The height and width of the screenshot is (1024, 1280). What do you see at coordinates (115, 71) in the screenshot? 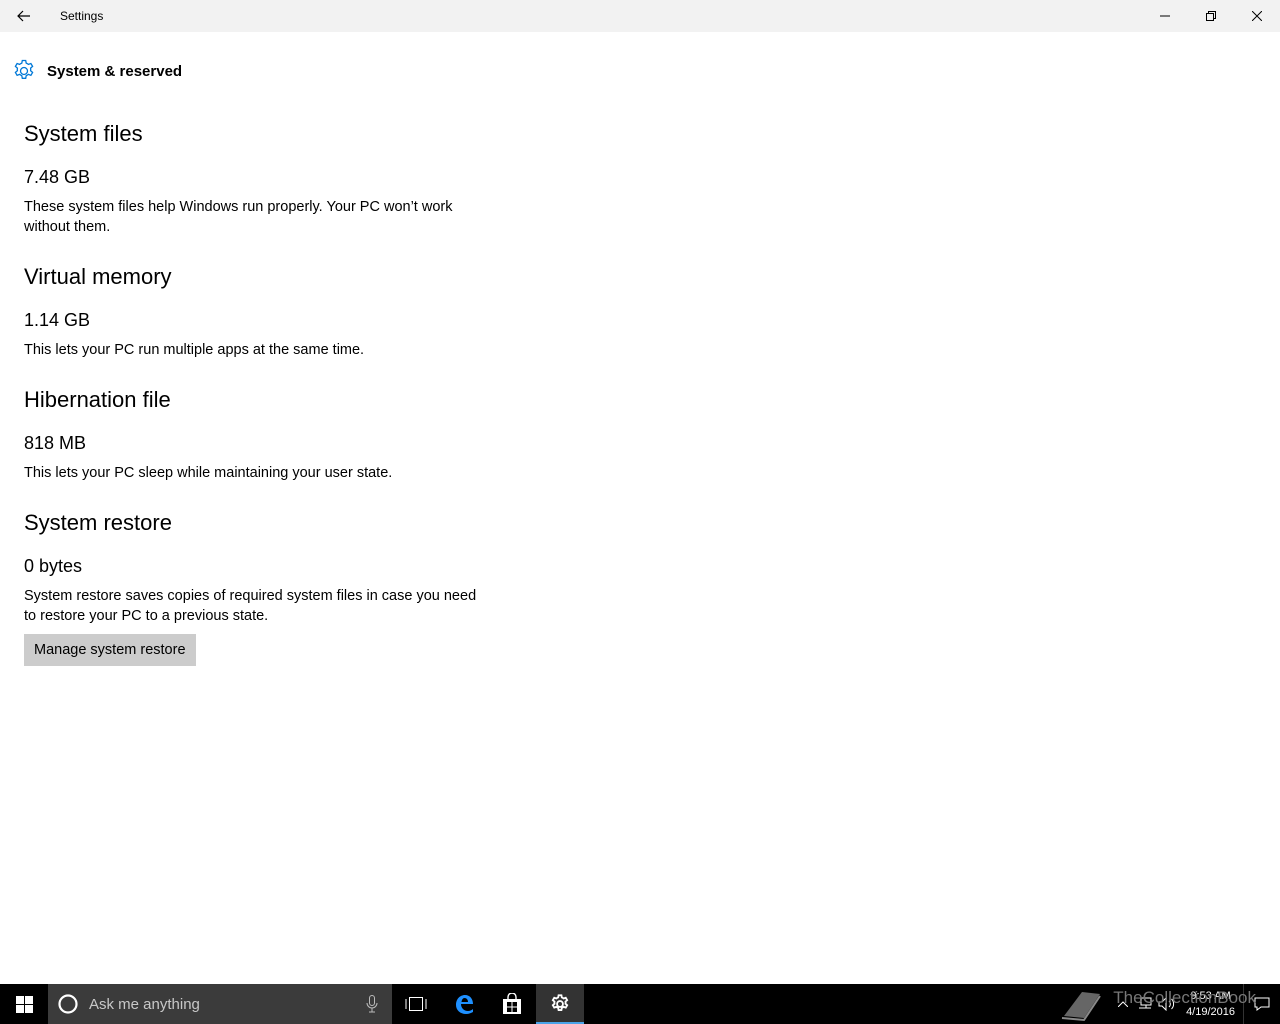
I see `page-title: System & reserved` at bounding box center [115, 71].